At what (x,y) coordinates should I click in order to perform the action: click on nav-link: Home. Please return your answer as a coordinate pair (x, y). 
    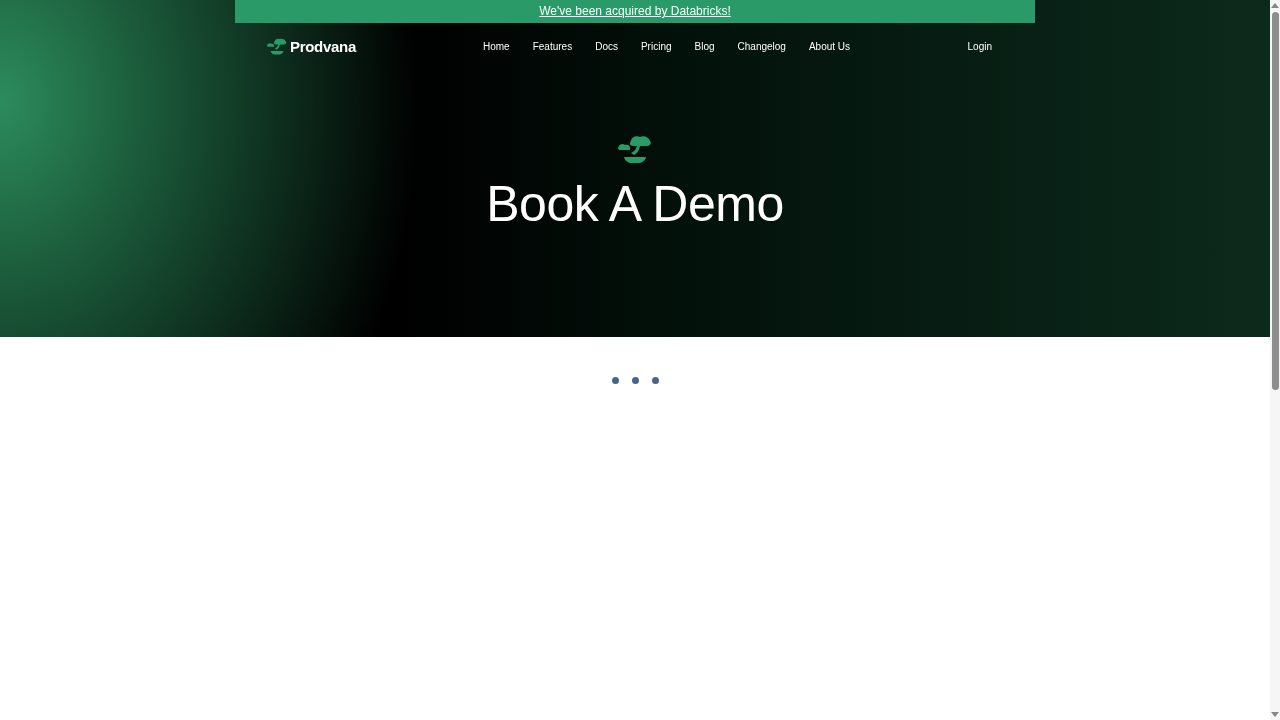
    Looking at the image, I should click on (496, 46).